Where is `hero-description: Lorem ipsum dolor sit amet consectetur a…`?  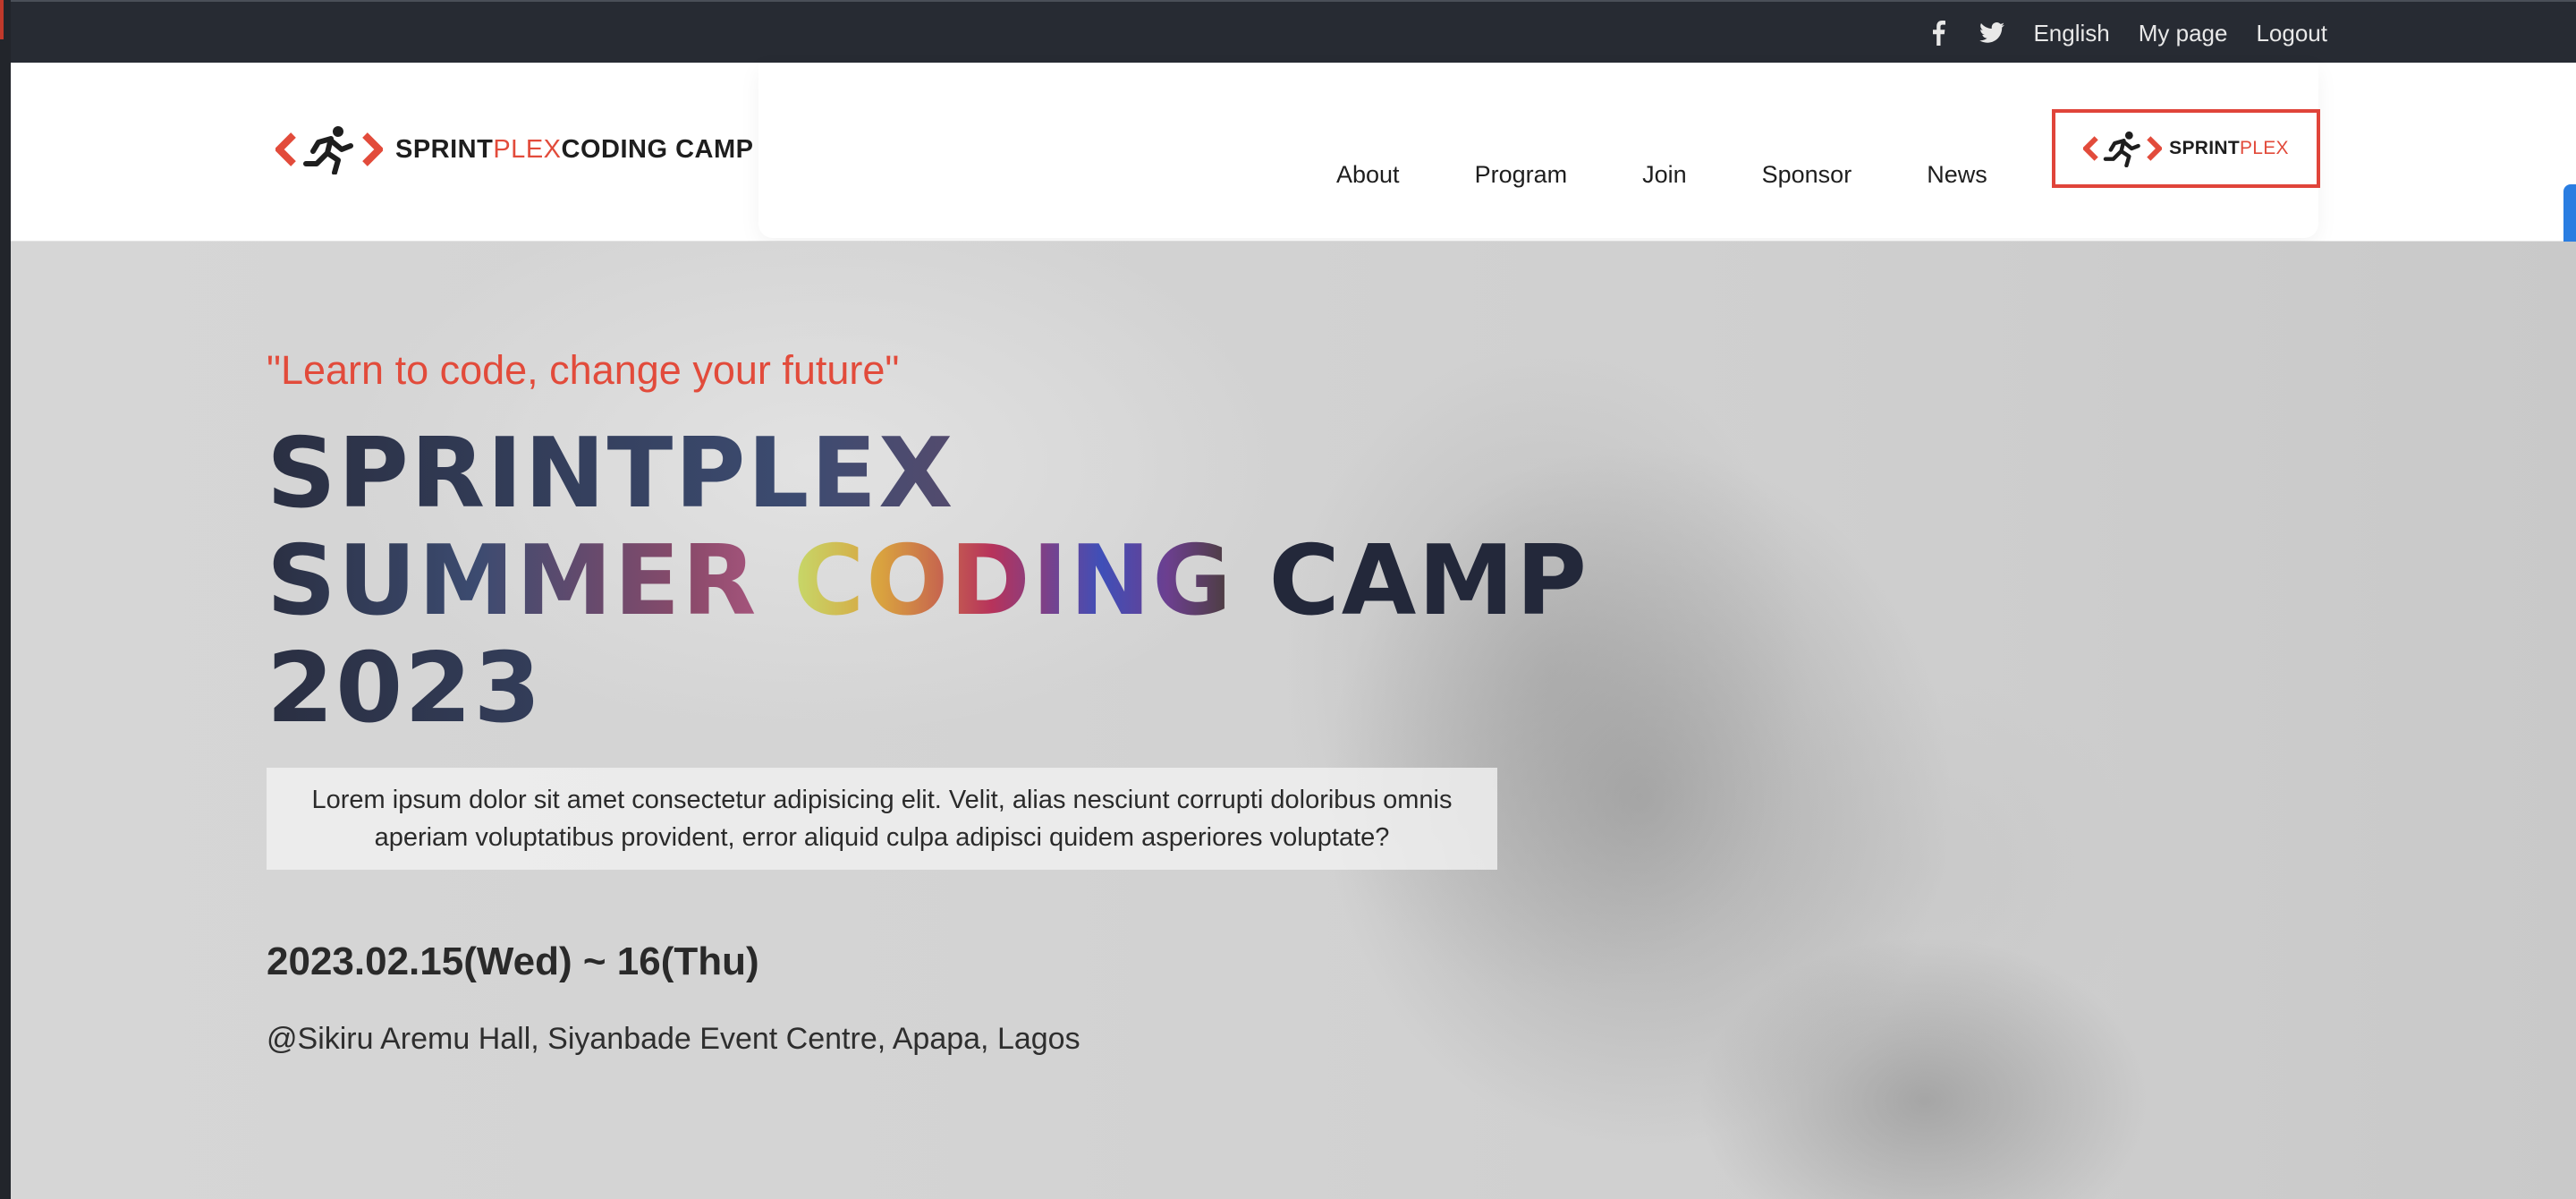 hero-description: Lorem ipsum dolor sit amet consectetur a… is located at coordinates (882, 819).